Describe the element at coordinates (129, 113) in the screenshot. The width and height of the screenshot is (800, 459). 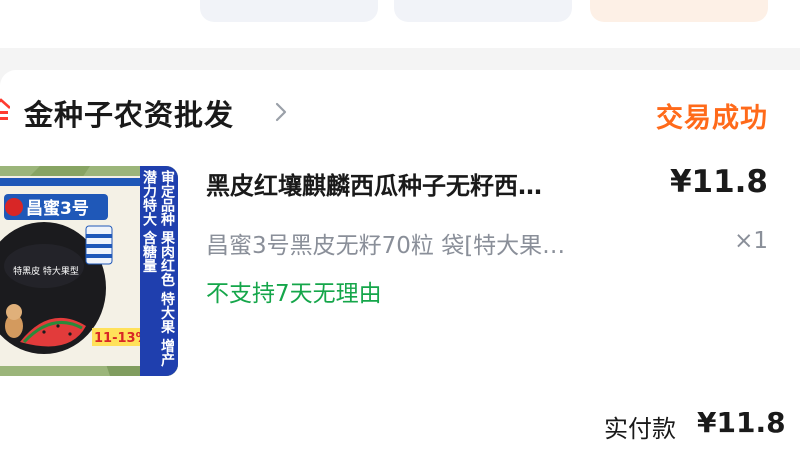
I see `shop-name: 金种子农资批发` at that location.